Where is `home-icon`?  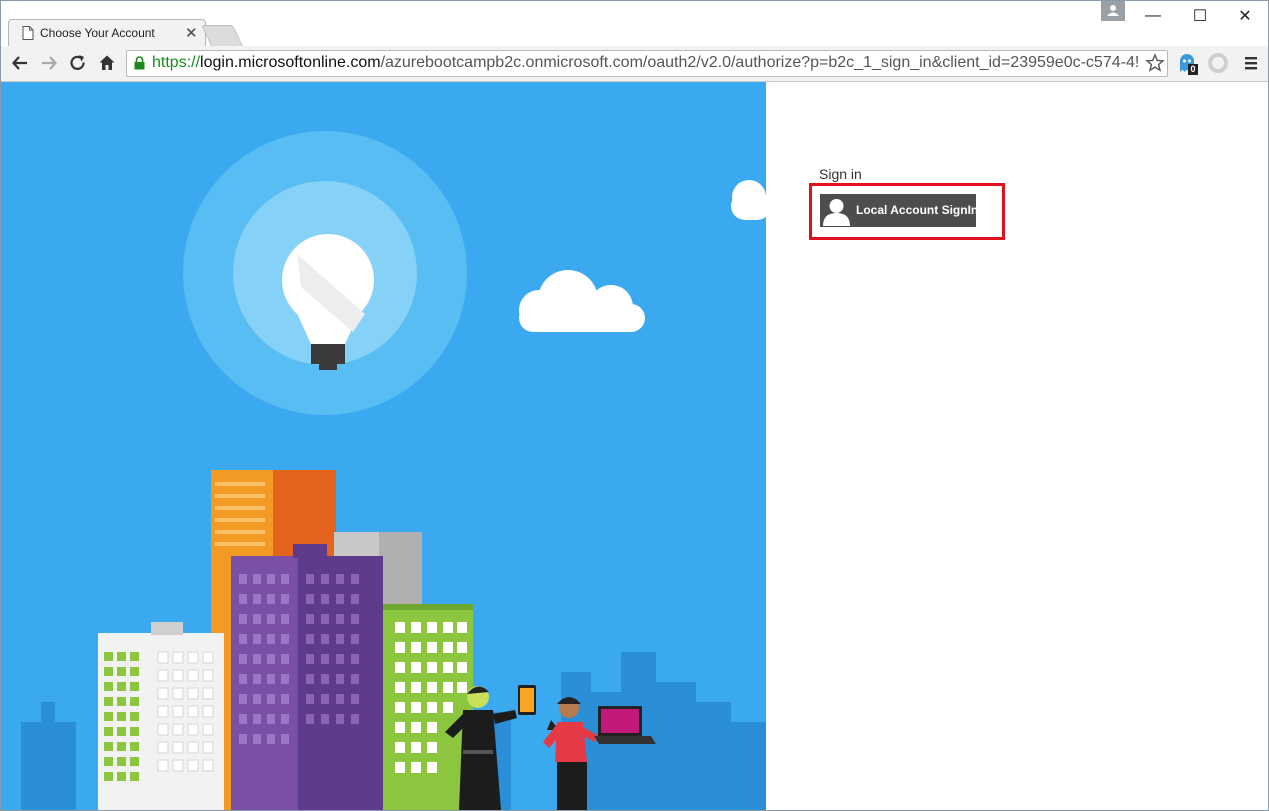 home-icon is located at coordinates (107, 62).